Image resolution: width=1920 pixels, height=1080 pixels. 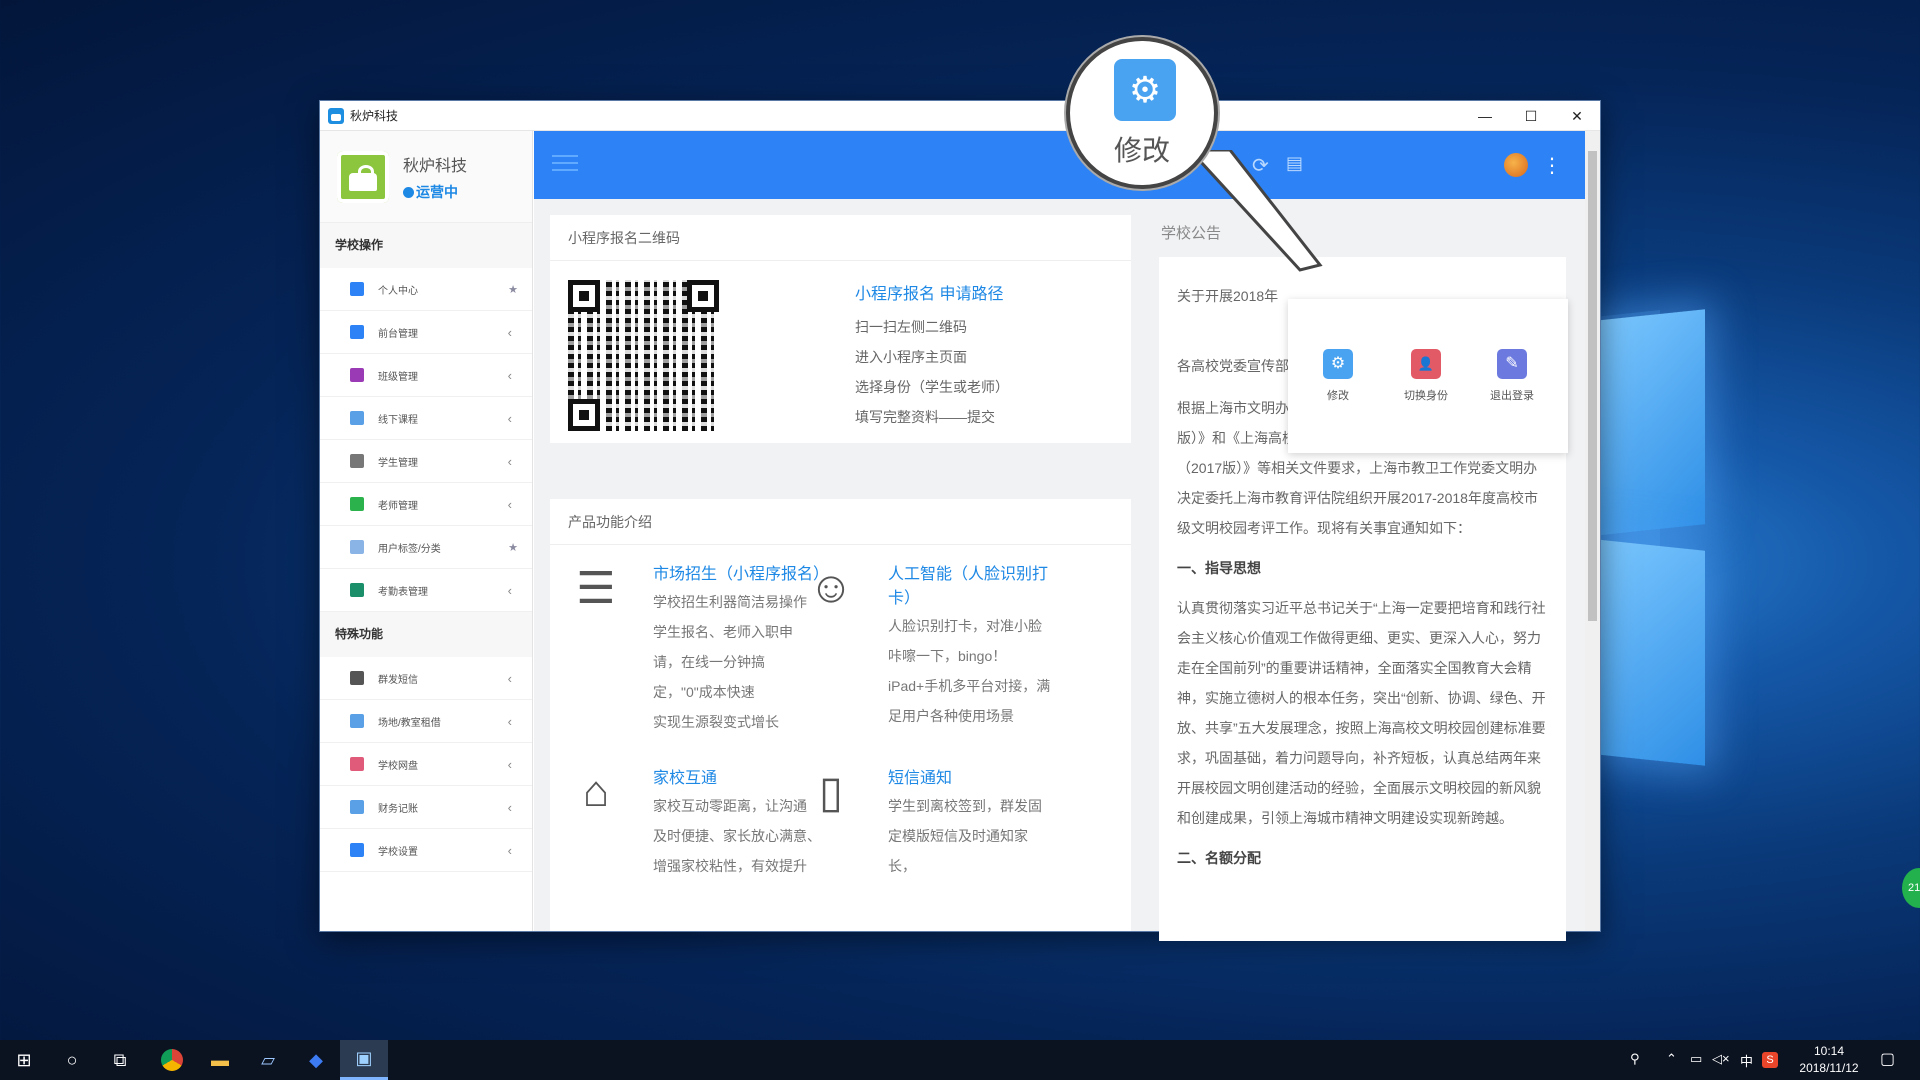 I want to click on vertical-scrollbar, so click(x=1592, y=531).